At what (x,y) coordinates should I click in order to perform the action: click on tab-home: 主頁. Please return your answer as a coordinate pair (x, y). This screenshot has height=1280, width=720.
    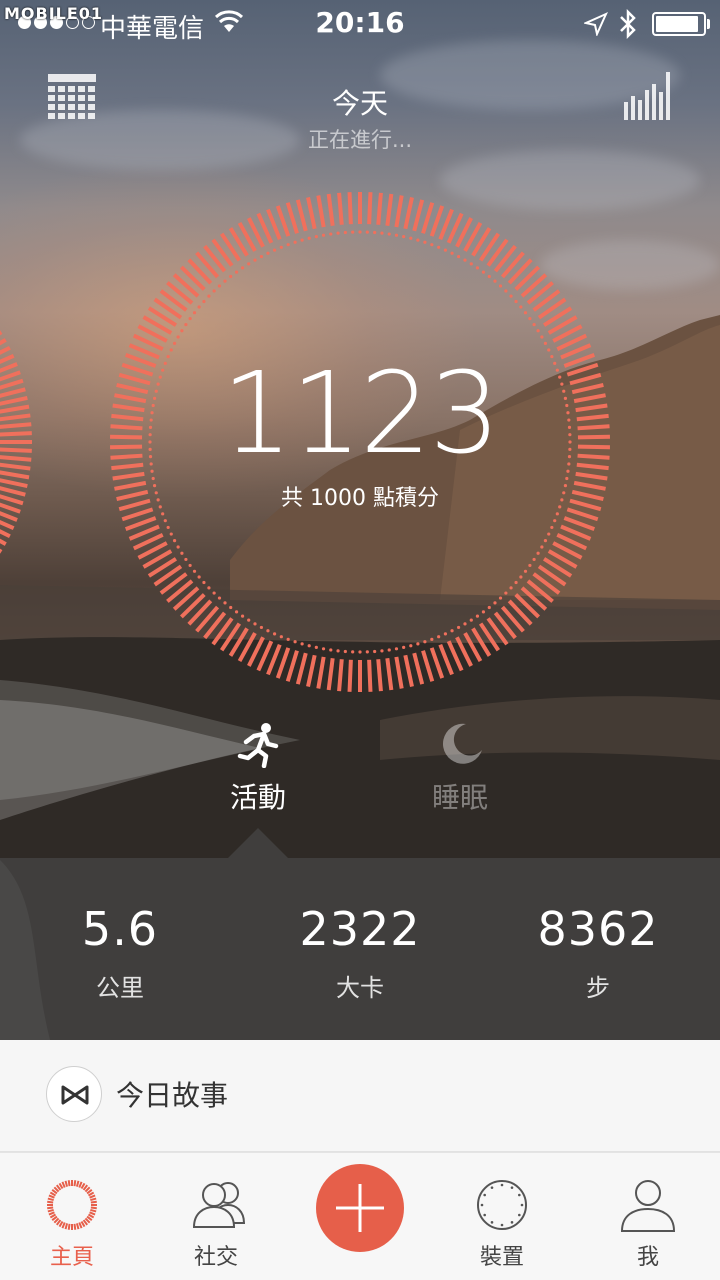
    Looking at the image, I should click on (72, 1216).